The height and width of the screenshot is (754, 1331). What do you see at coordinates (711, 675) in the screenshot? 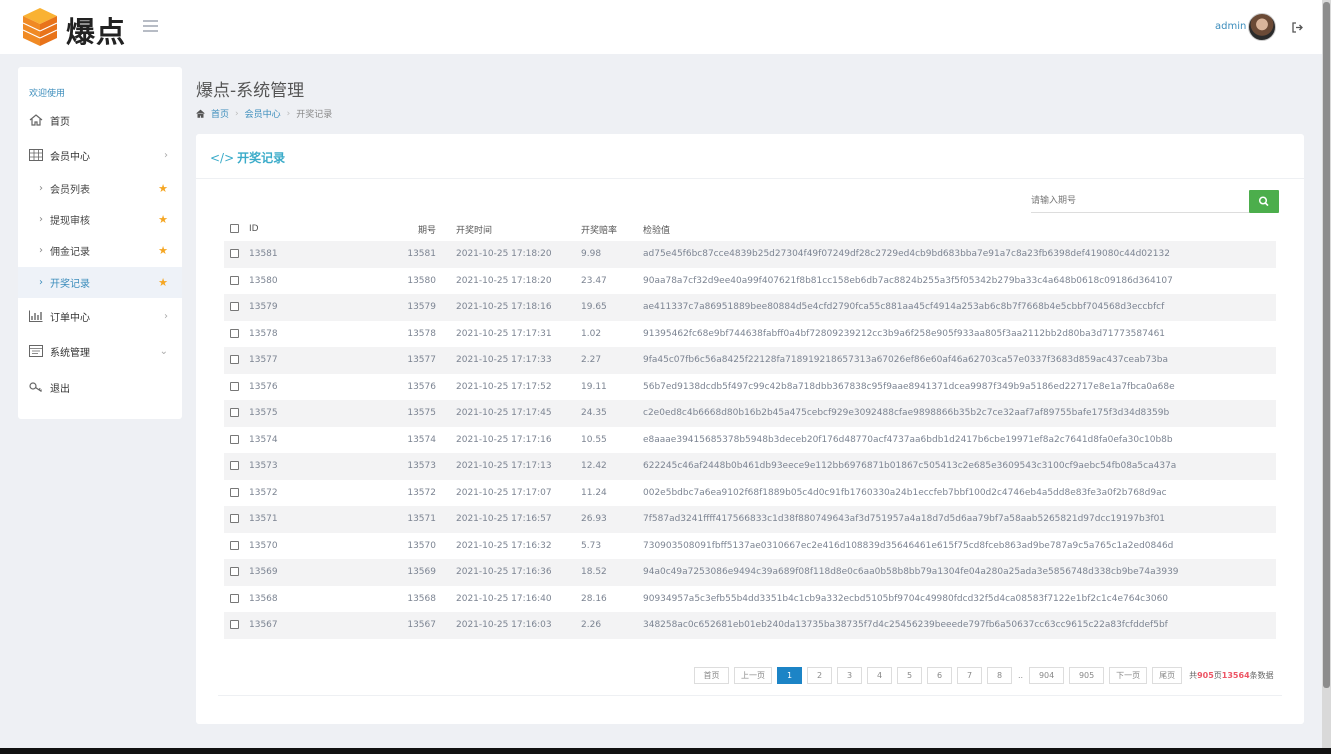
I see `first-page-button: 首页` at bounding box center [711, 675].